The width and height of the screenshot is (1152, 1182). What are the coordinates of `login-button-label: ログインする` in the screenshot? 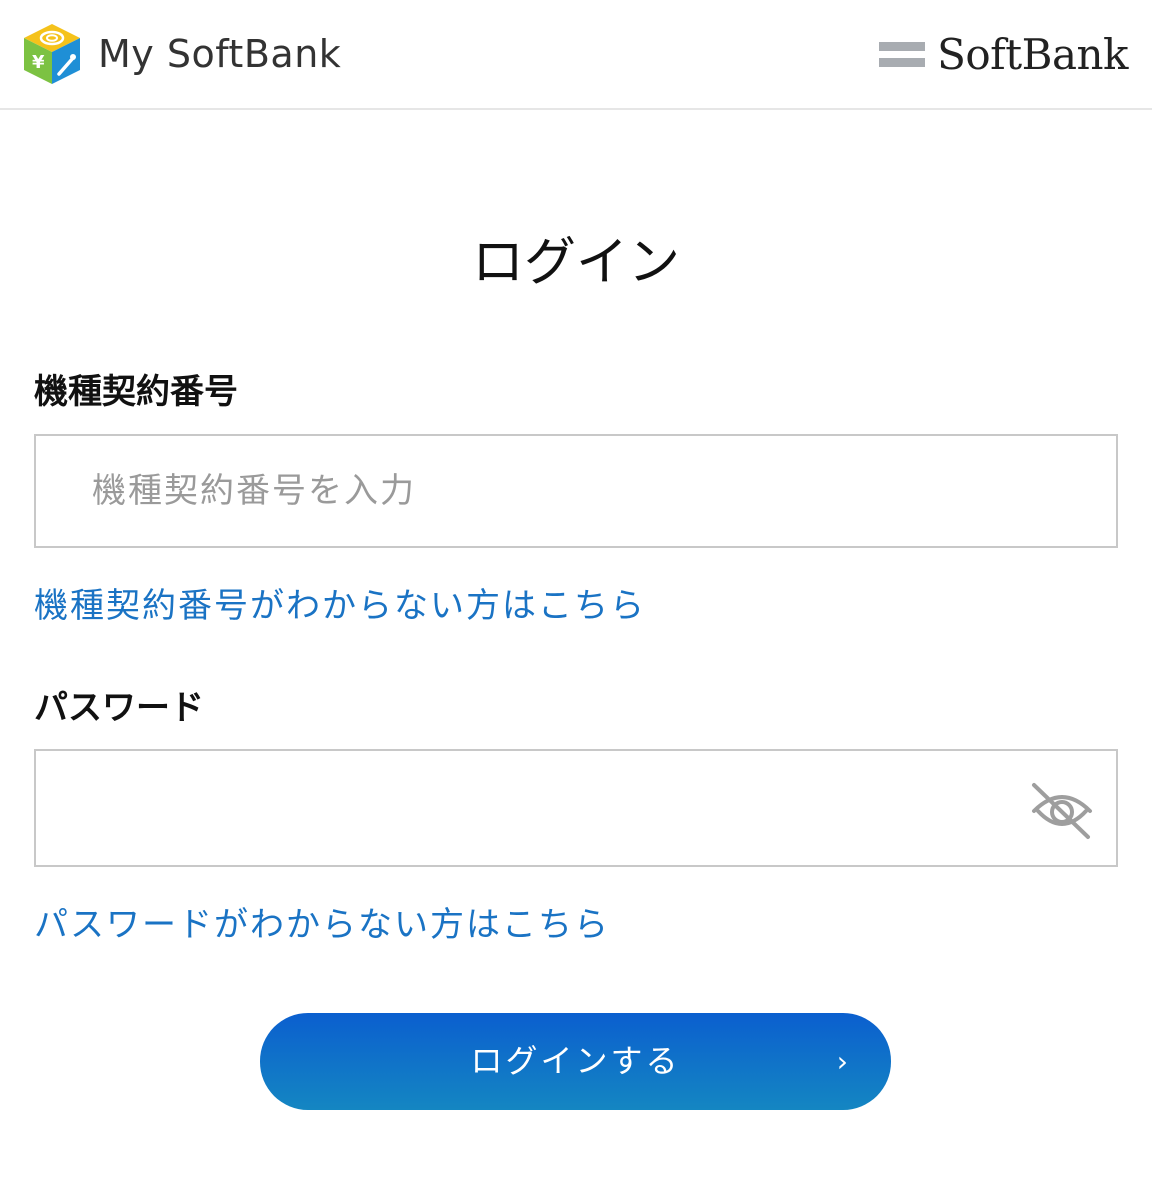 It's located at (575, 1061).